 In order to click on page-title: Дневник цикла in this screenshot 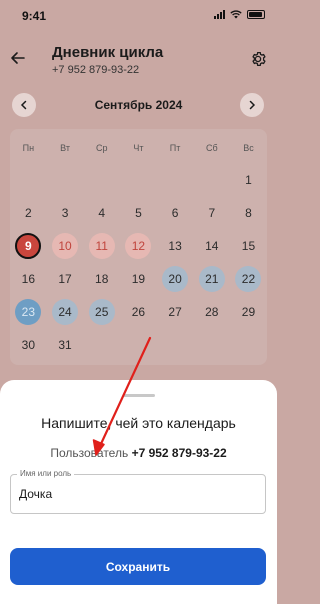, I will do `click(108, 52)`.